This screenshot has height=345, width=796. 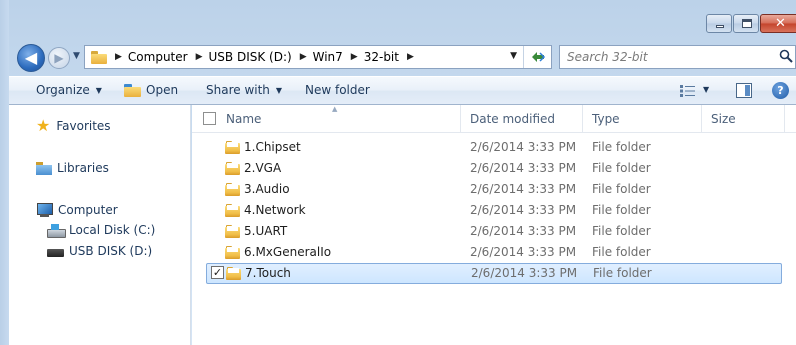 I want to click on nav-usb-disk-label: USB DISK (D:), so click(x=111, y=251).